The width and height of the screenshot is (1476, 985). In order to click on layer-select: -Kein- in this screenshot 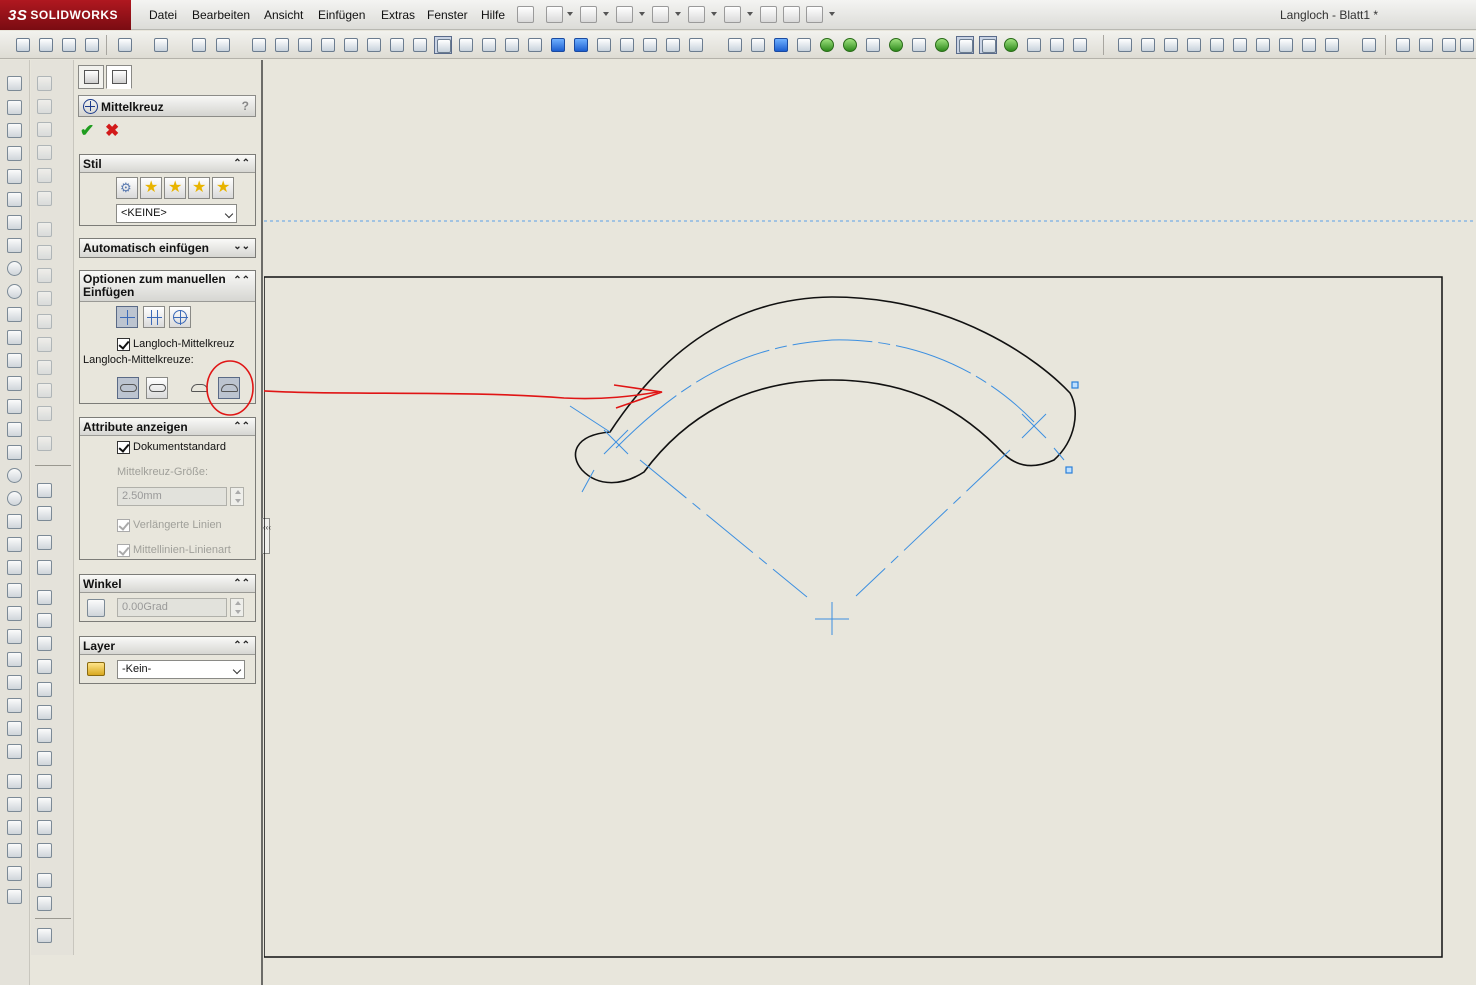, I will do `click(181, 669)`.